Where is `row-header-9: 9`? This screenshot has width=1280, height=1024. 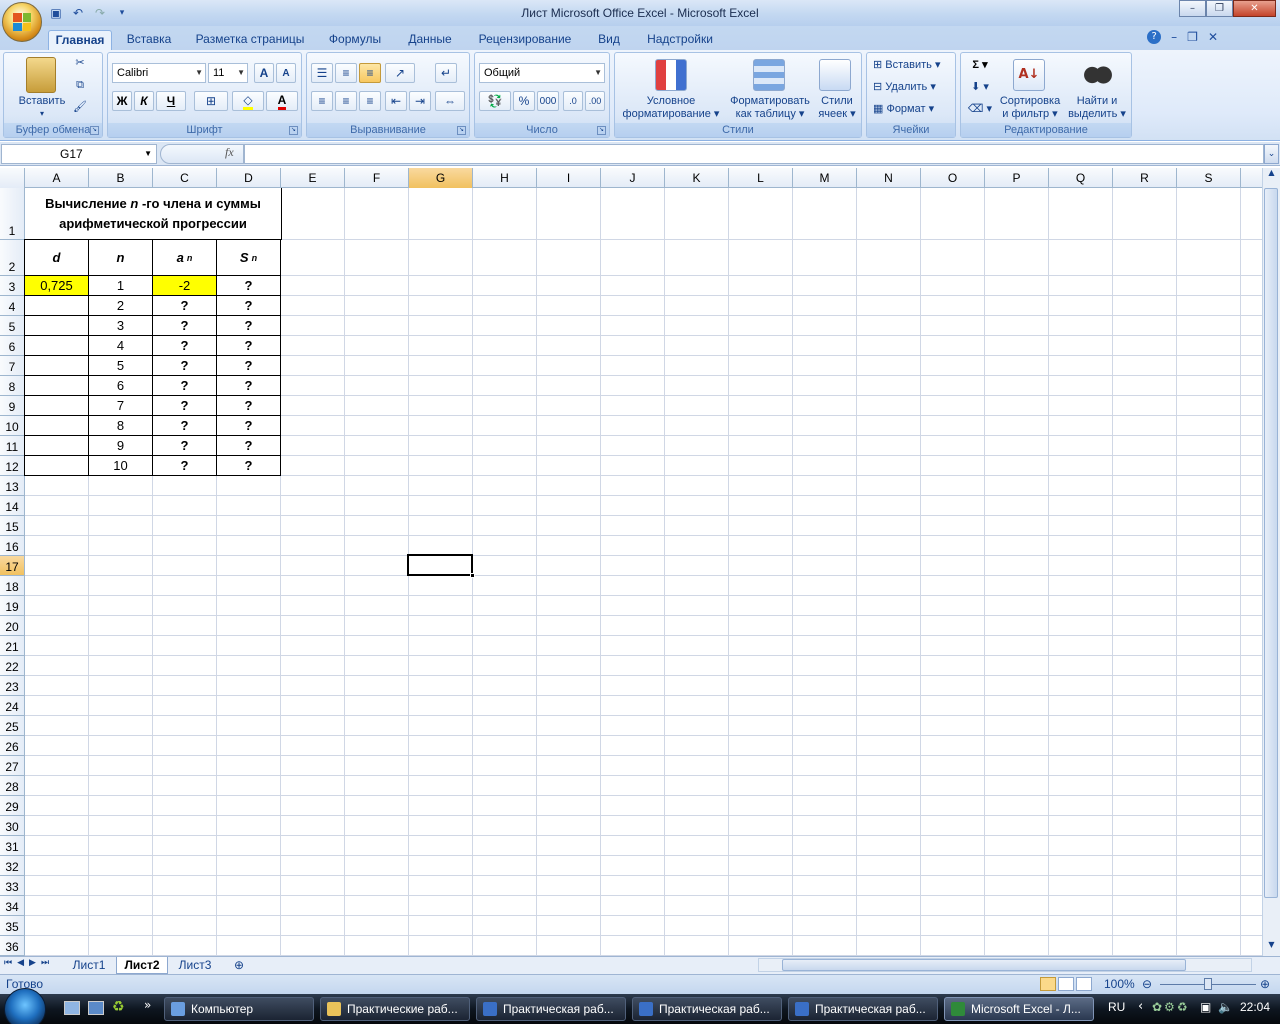
row-header-9: 9 is located at coordinates (12, 406).